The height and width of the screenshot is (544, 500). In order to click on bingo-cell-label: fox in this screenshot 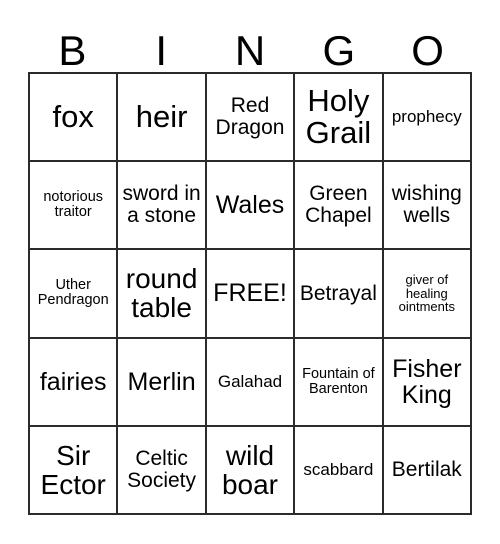, I will do `click(73, 116)`.